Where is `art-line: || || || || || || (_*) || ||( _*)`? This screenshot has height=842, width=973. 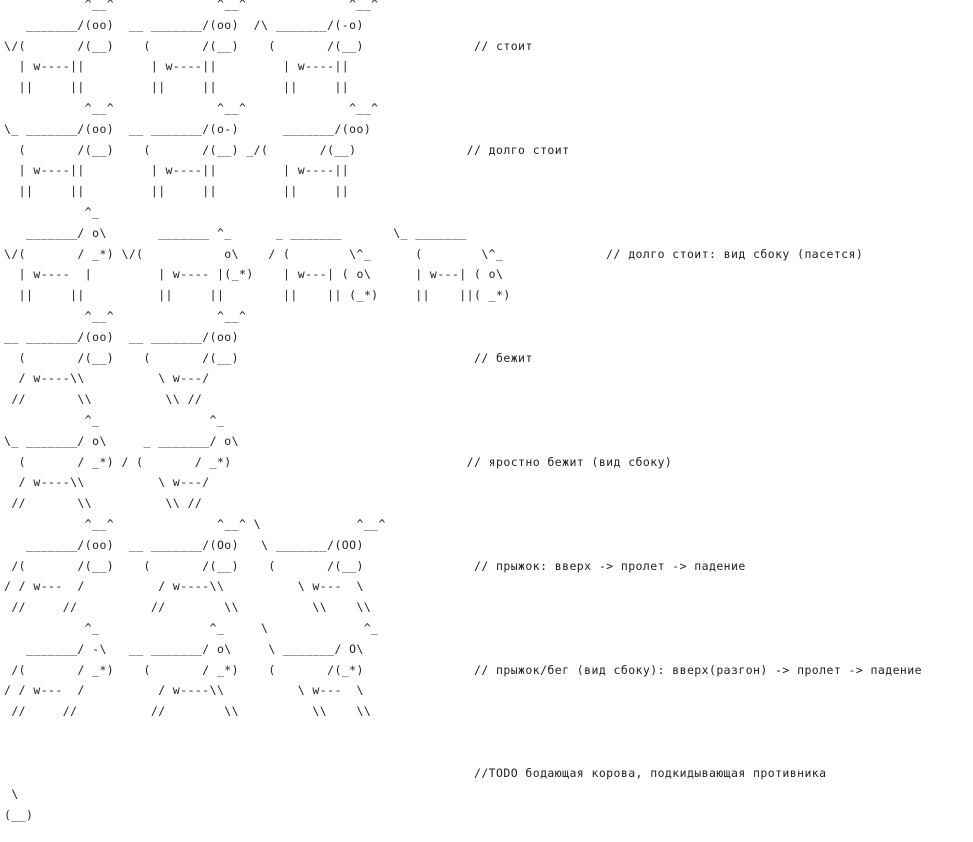 art-line: || || || || || || (_*) || ||( _*) is located at coordinates (257, 295).